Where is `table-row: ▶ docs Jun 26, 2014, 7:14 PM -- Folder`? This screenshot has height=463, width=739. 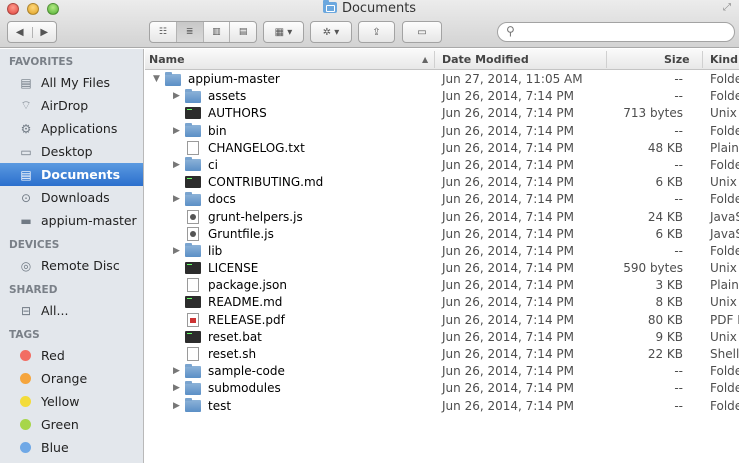
table-row: ▶ docs Jun 26, 2014, 7:14 PM -- Folder is located at coordinates (442, 199).